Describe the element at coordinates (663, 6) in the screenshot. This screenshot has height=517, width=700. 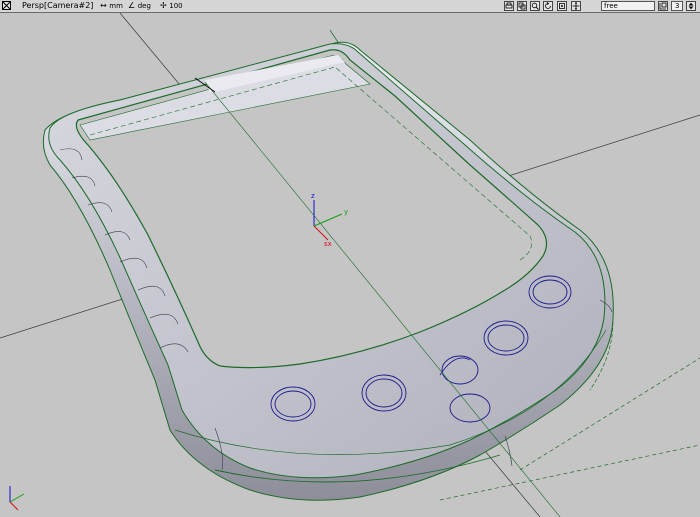
I see `layout-icon` at that location.